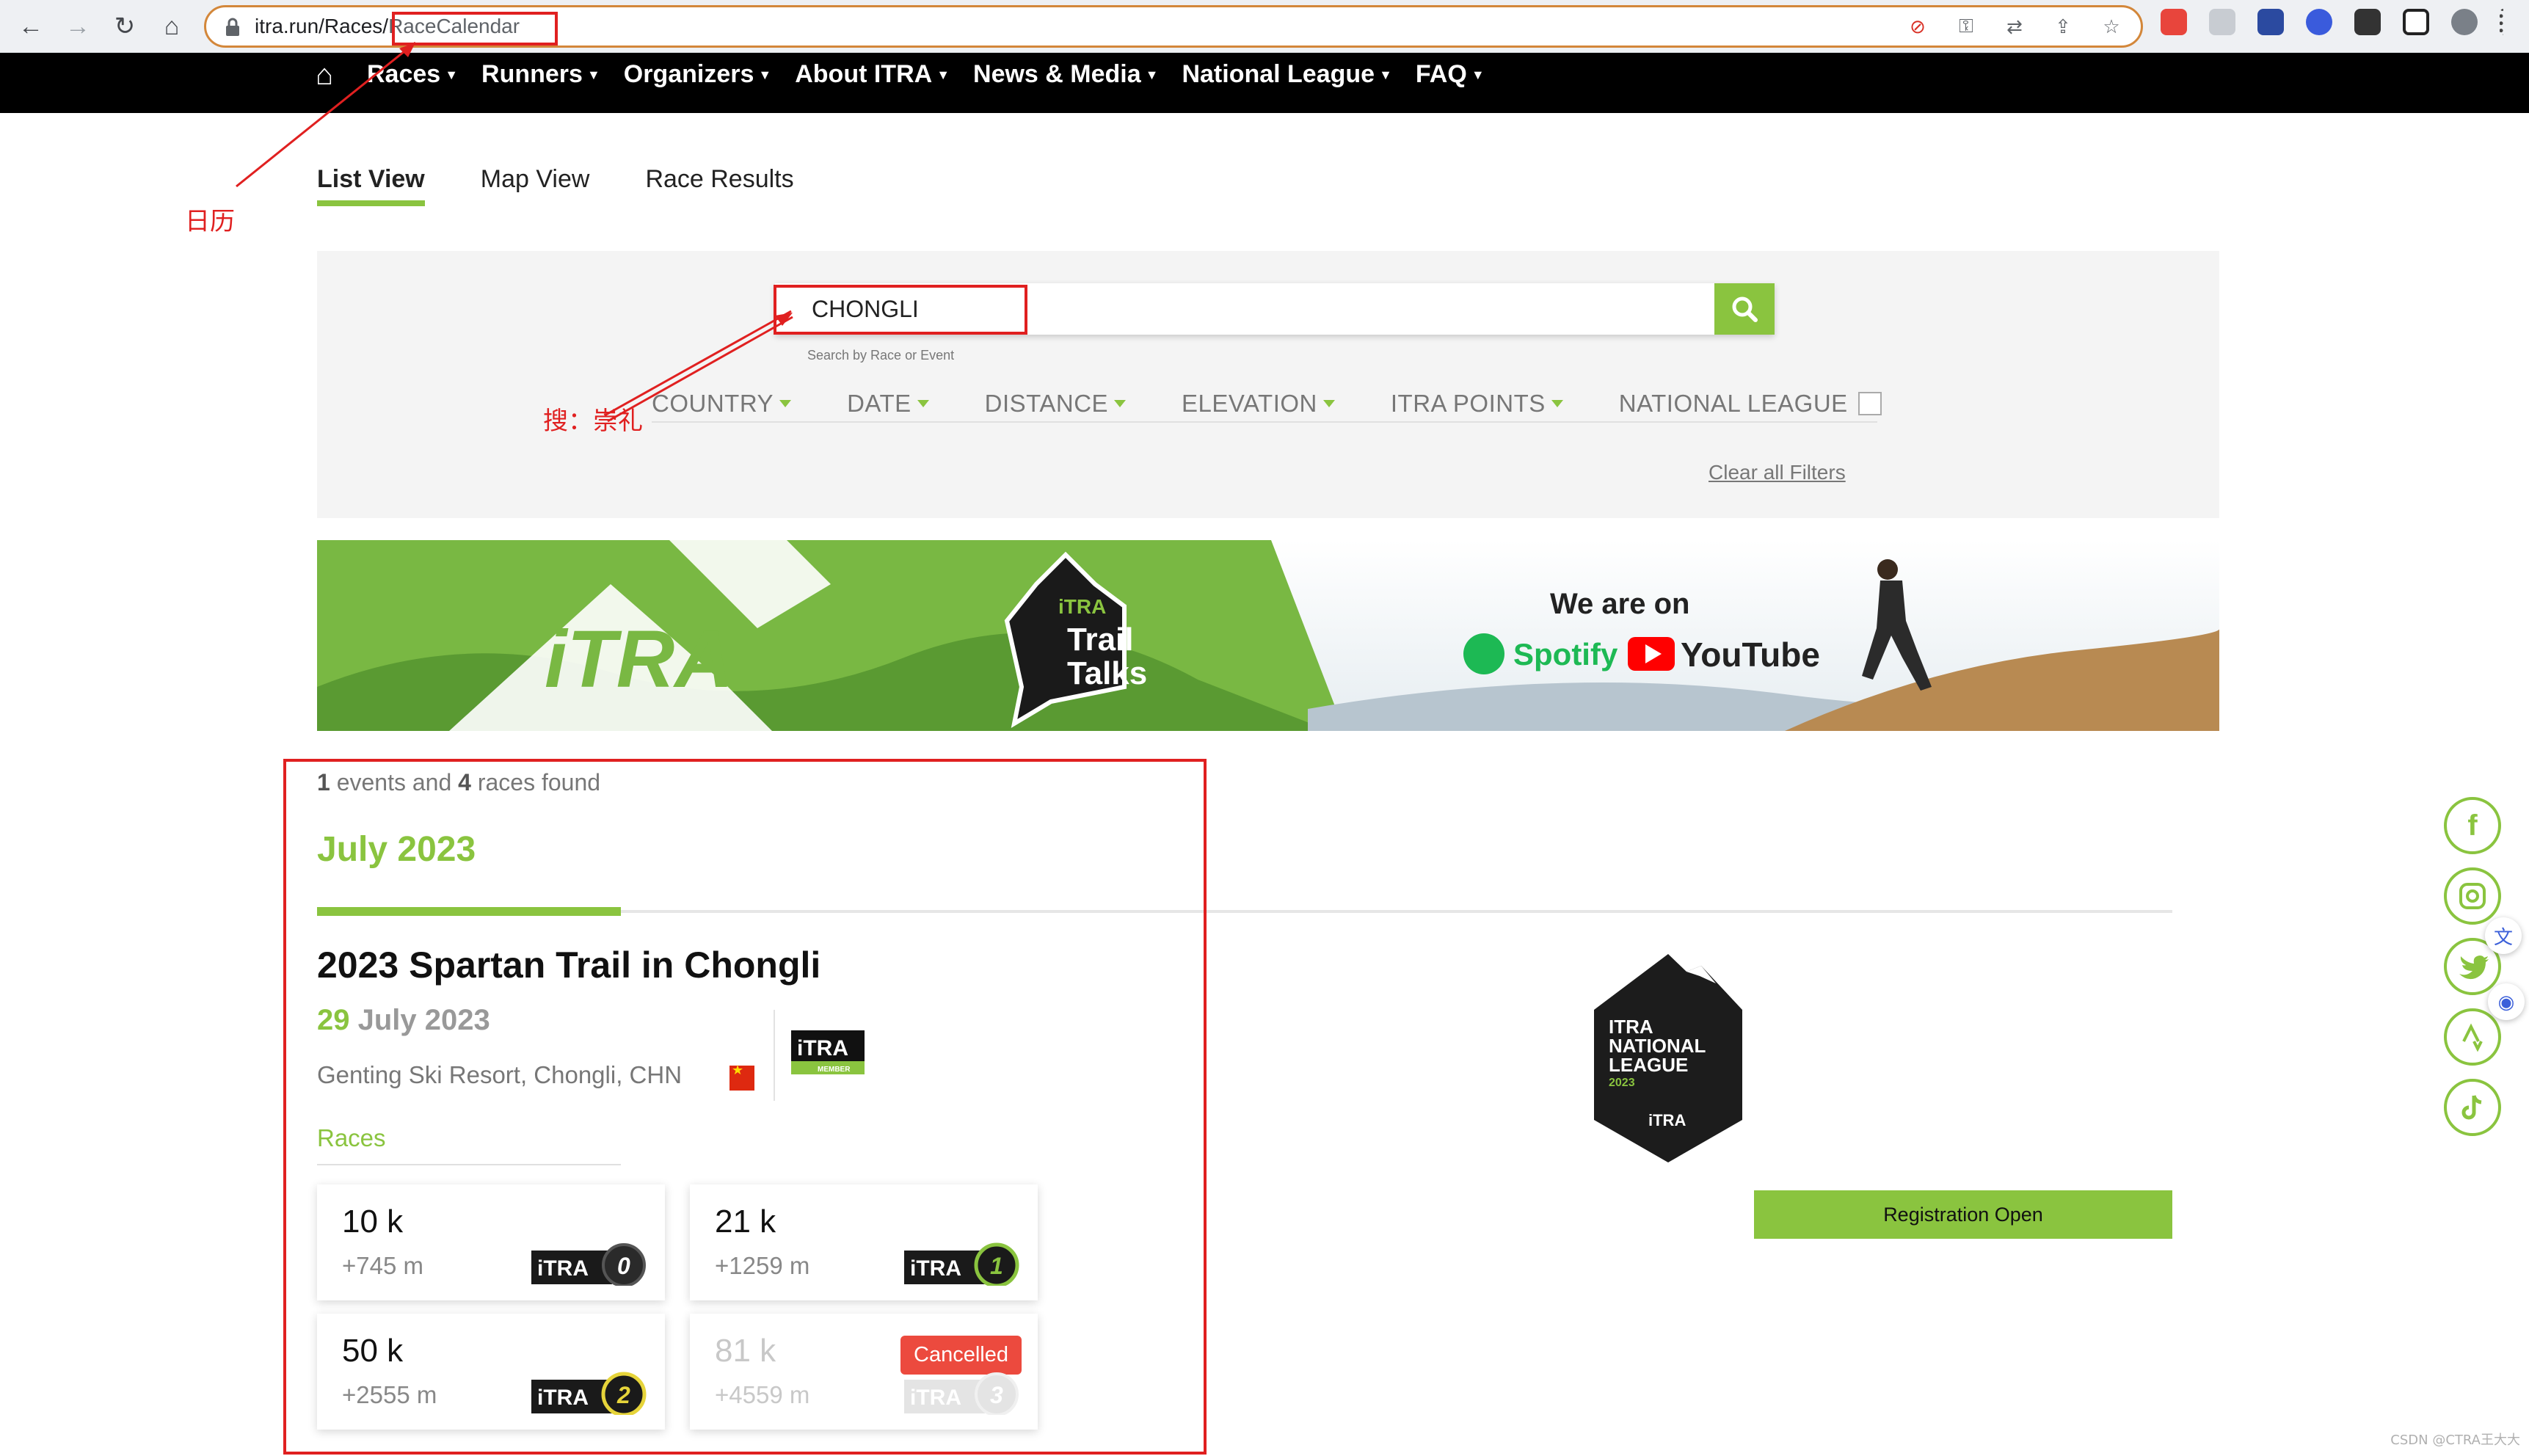 This screenshot has width=2529, height=1456. What do you see at coordinates (2270, 22) in the screenshot?
I see `extension-blue-icon` at bounding box center [2270, 22].